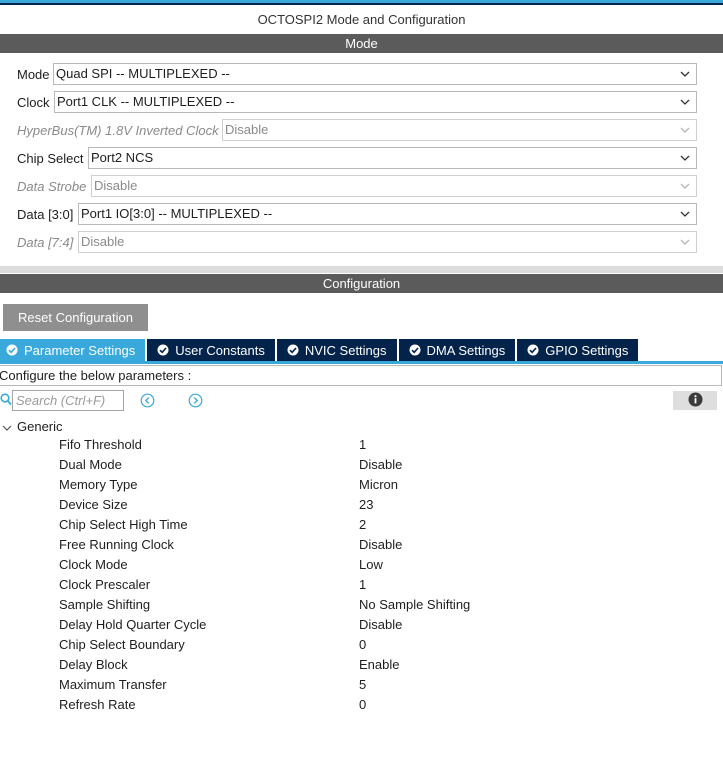  Describe the element at coordinates (105, 604) in the screenshot. I see `param-name: Sample Shifting` at that location.